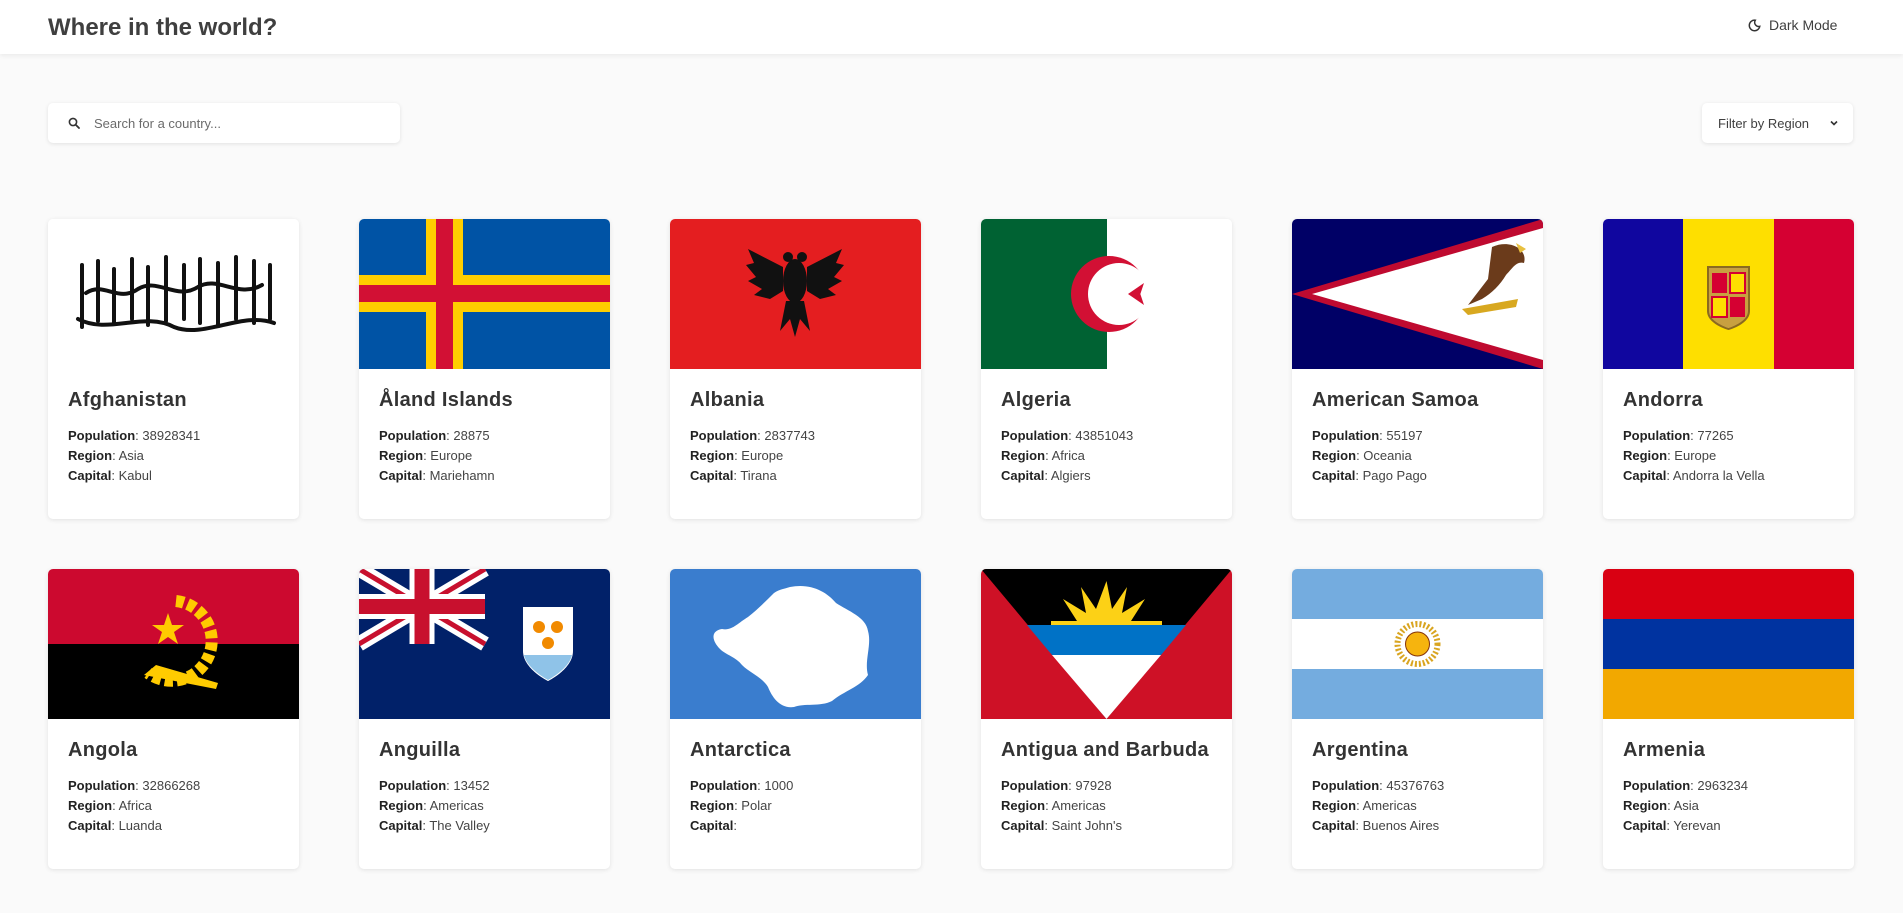  I want to click on flag-albania, so click(795, 294).